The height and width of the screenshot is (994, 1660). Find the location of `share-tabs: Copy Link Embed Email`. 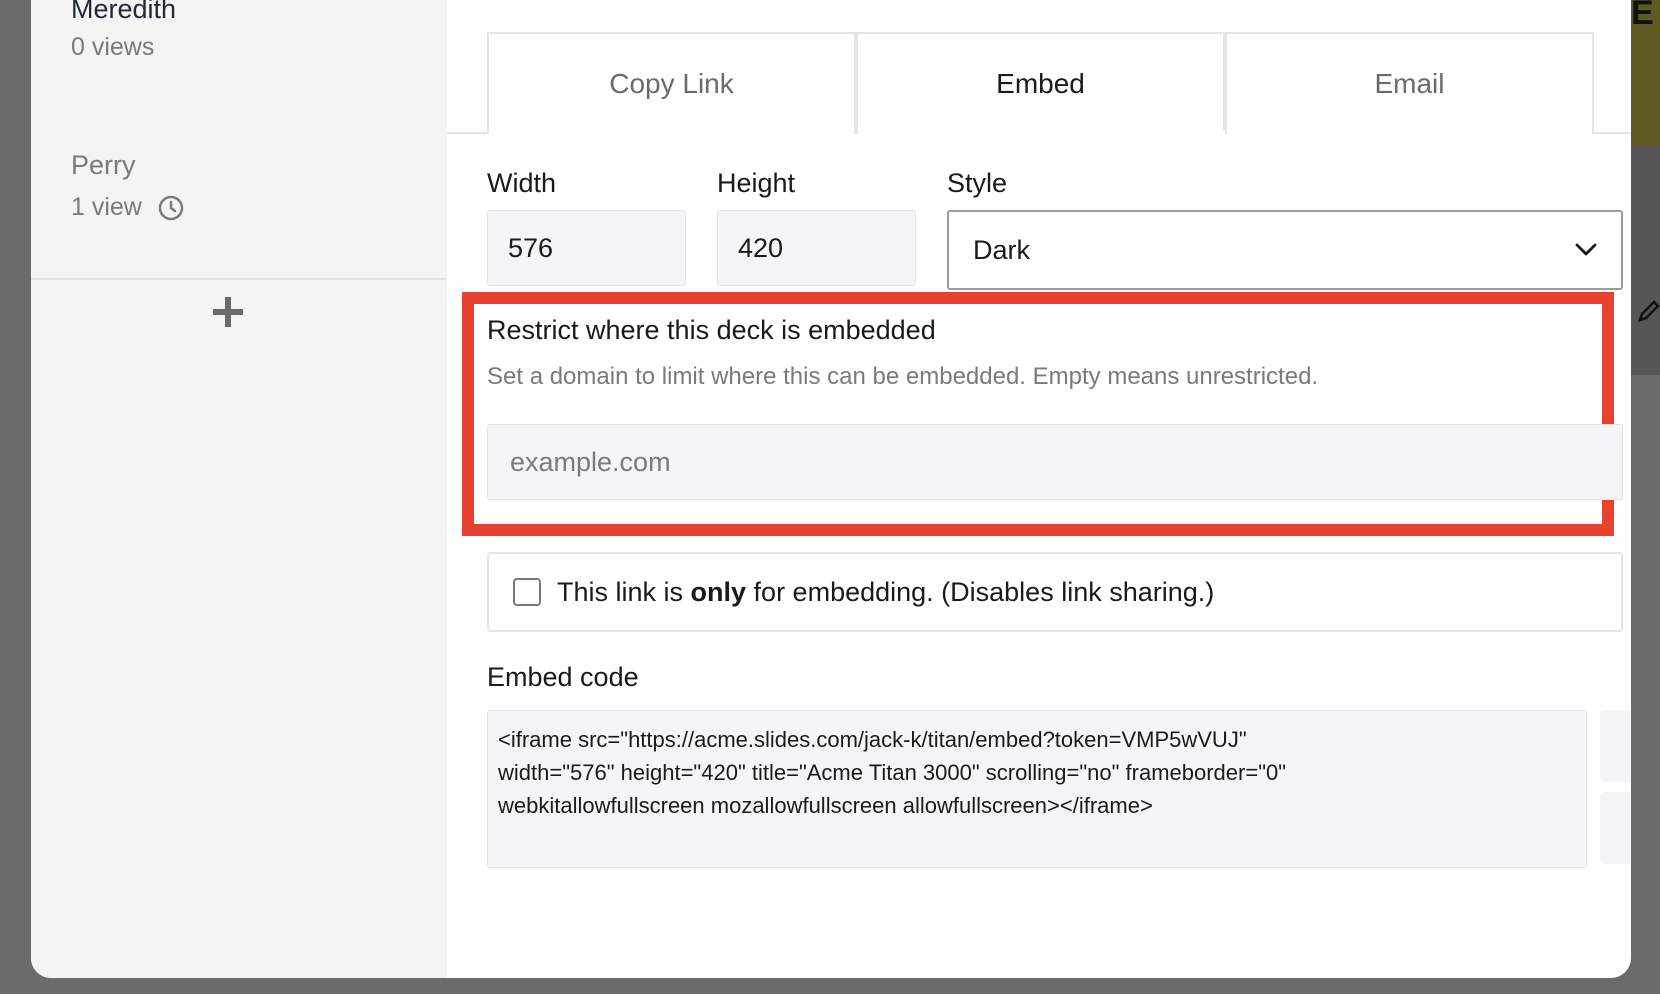

share-tabs: Copy Link Embed Email is located at coordinates (1055, 83).